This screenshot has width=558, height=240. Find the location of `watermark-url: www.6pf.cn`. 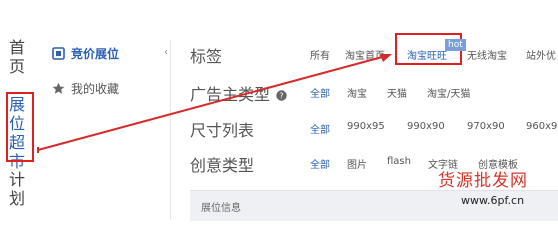

watermark-url: www.6pf.cn is located at coordinates (493, 200).